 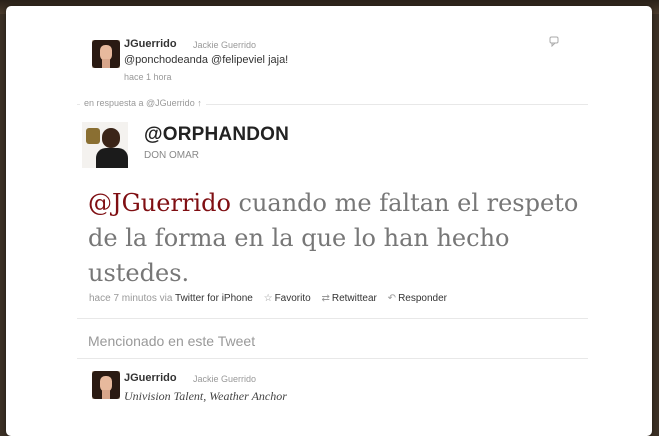 I want to click on tweet-text: @ponchodeanda @felipeviel jaja!, so click(x=206, y=60).